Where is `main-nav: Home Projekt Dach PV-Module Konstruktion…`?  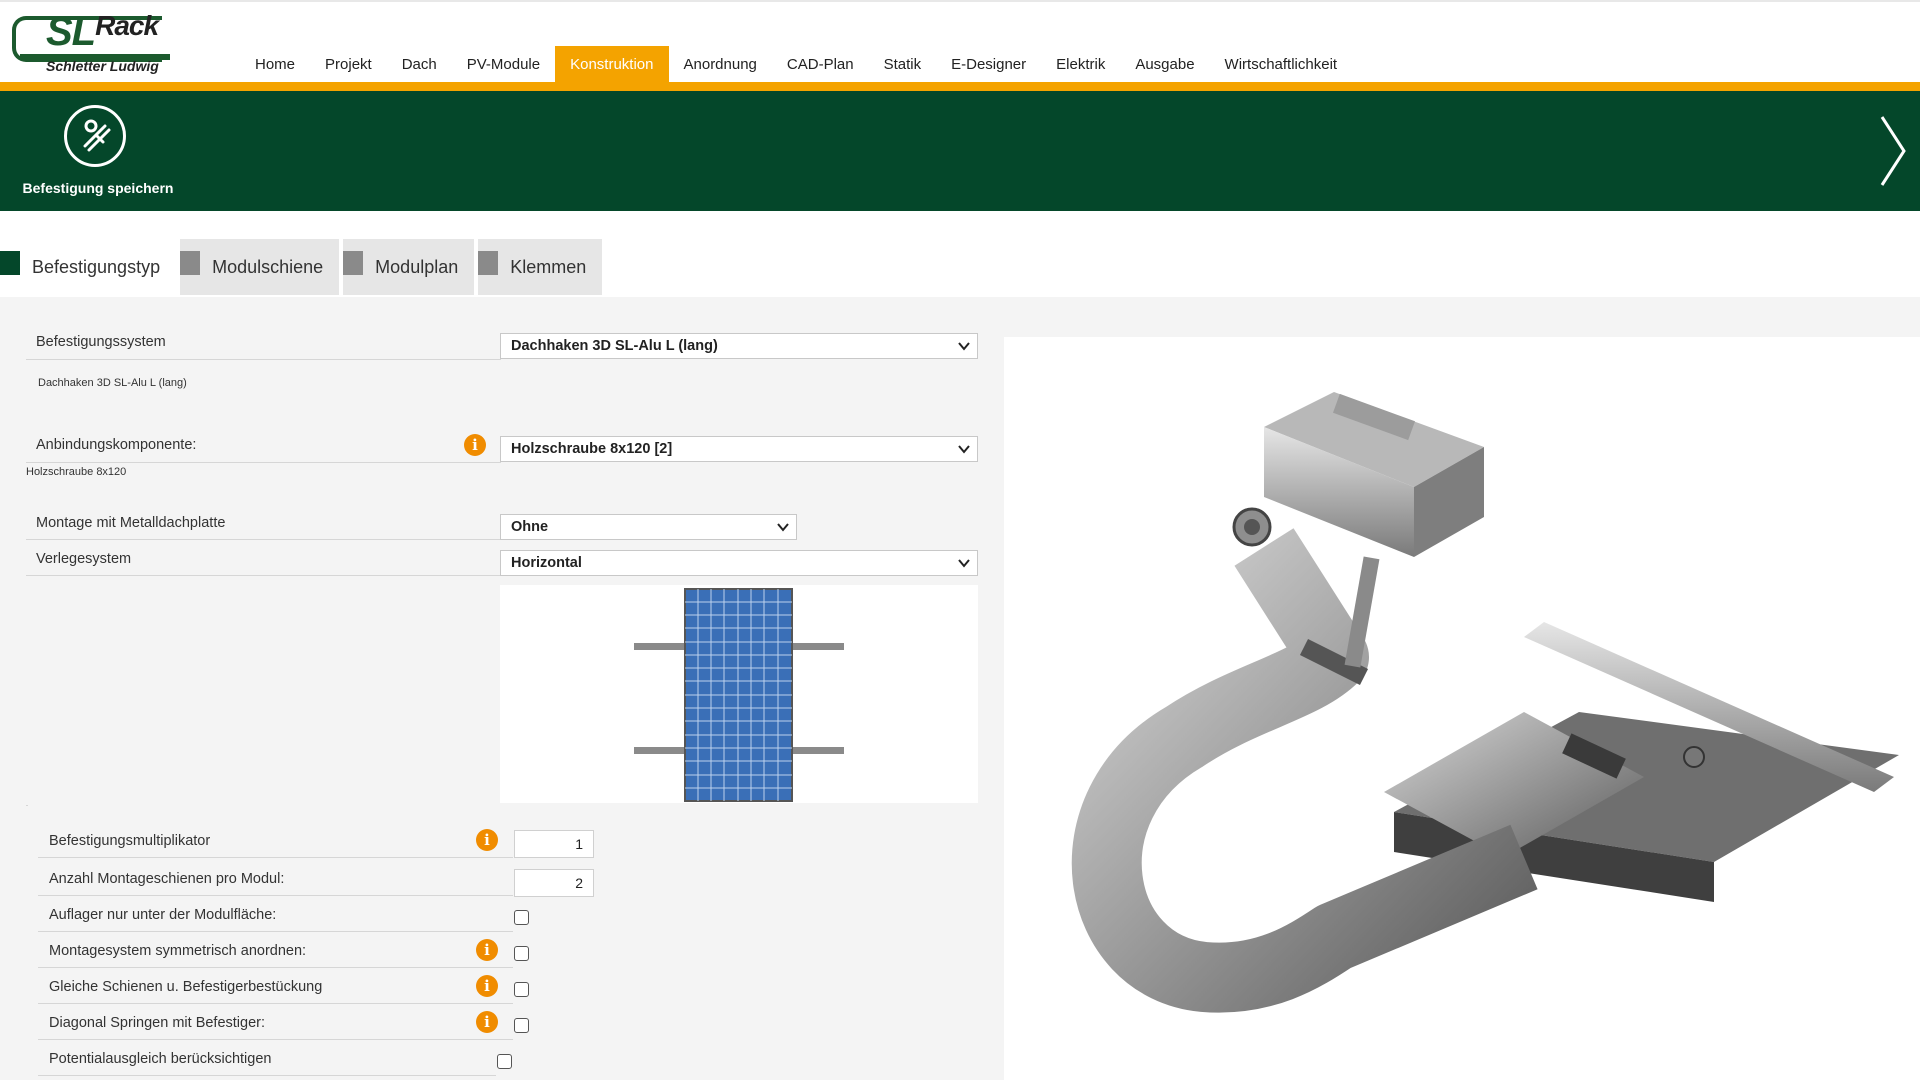
main-nav: Home Projekt Dach PV-Module Konstruktion… is located at coordinates (796, 65).